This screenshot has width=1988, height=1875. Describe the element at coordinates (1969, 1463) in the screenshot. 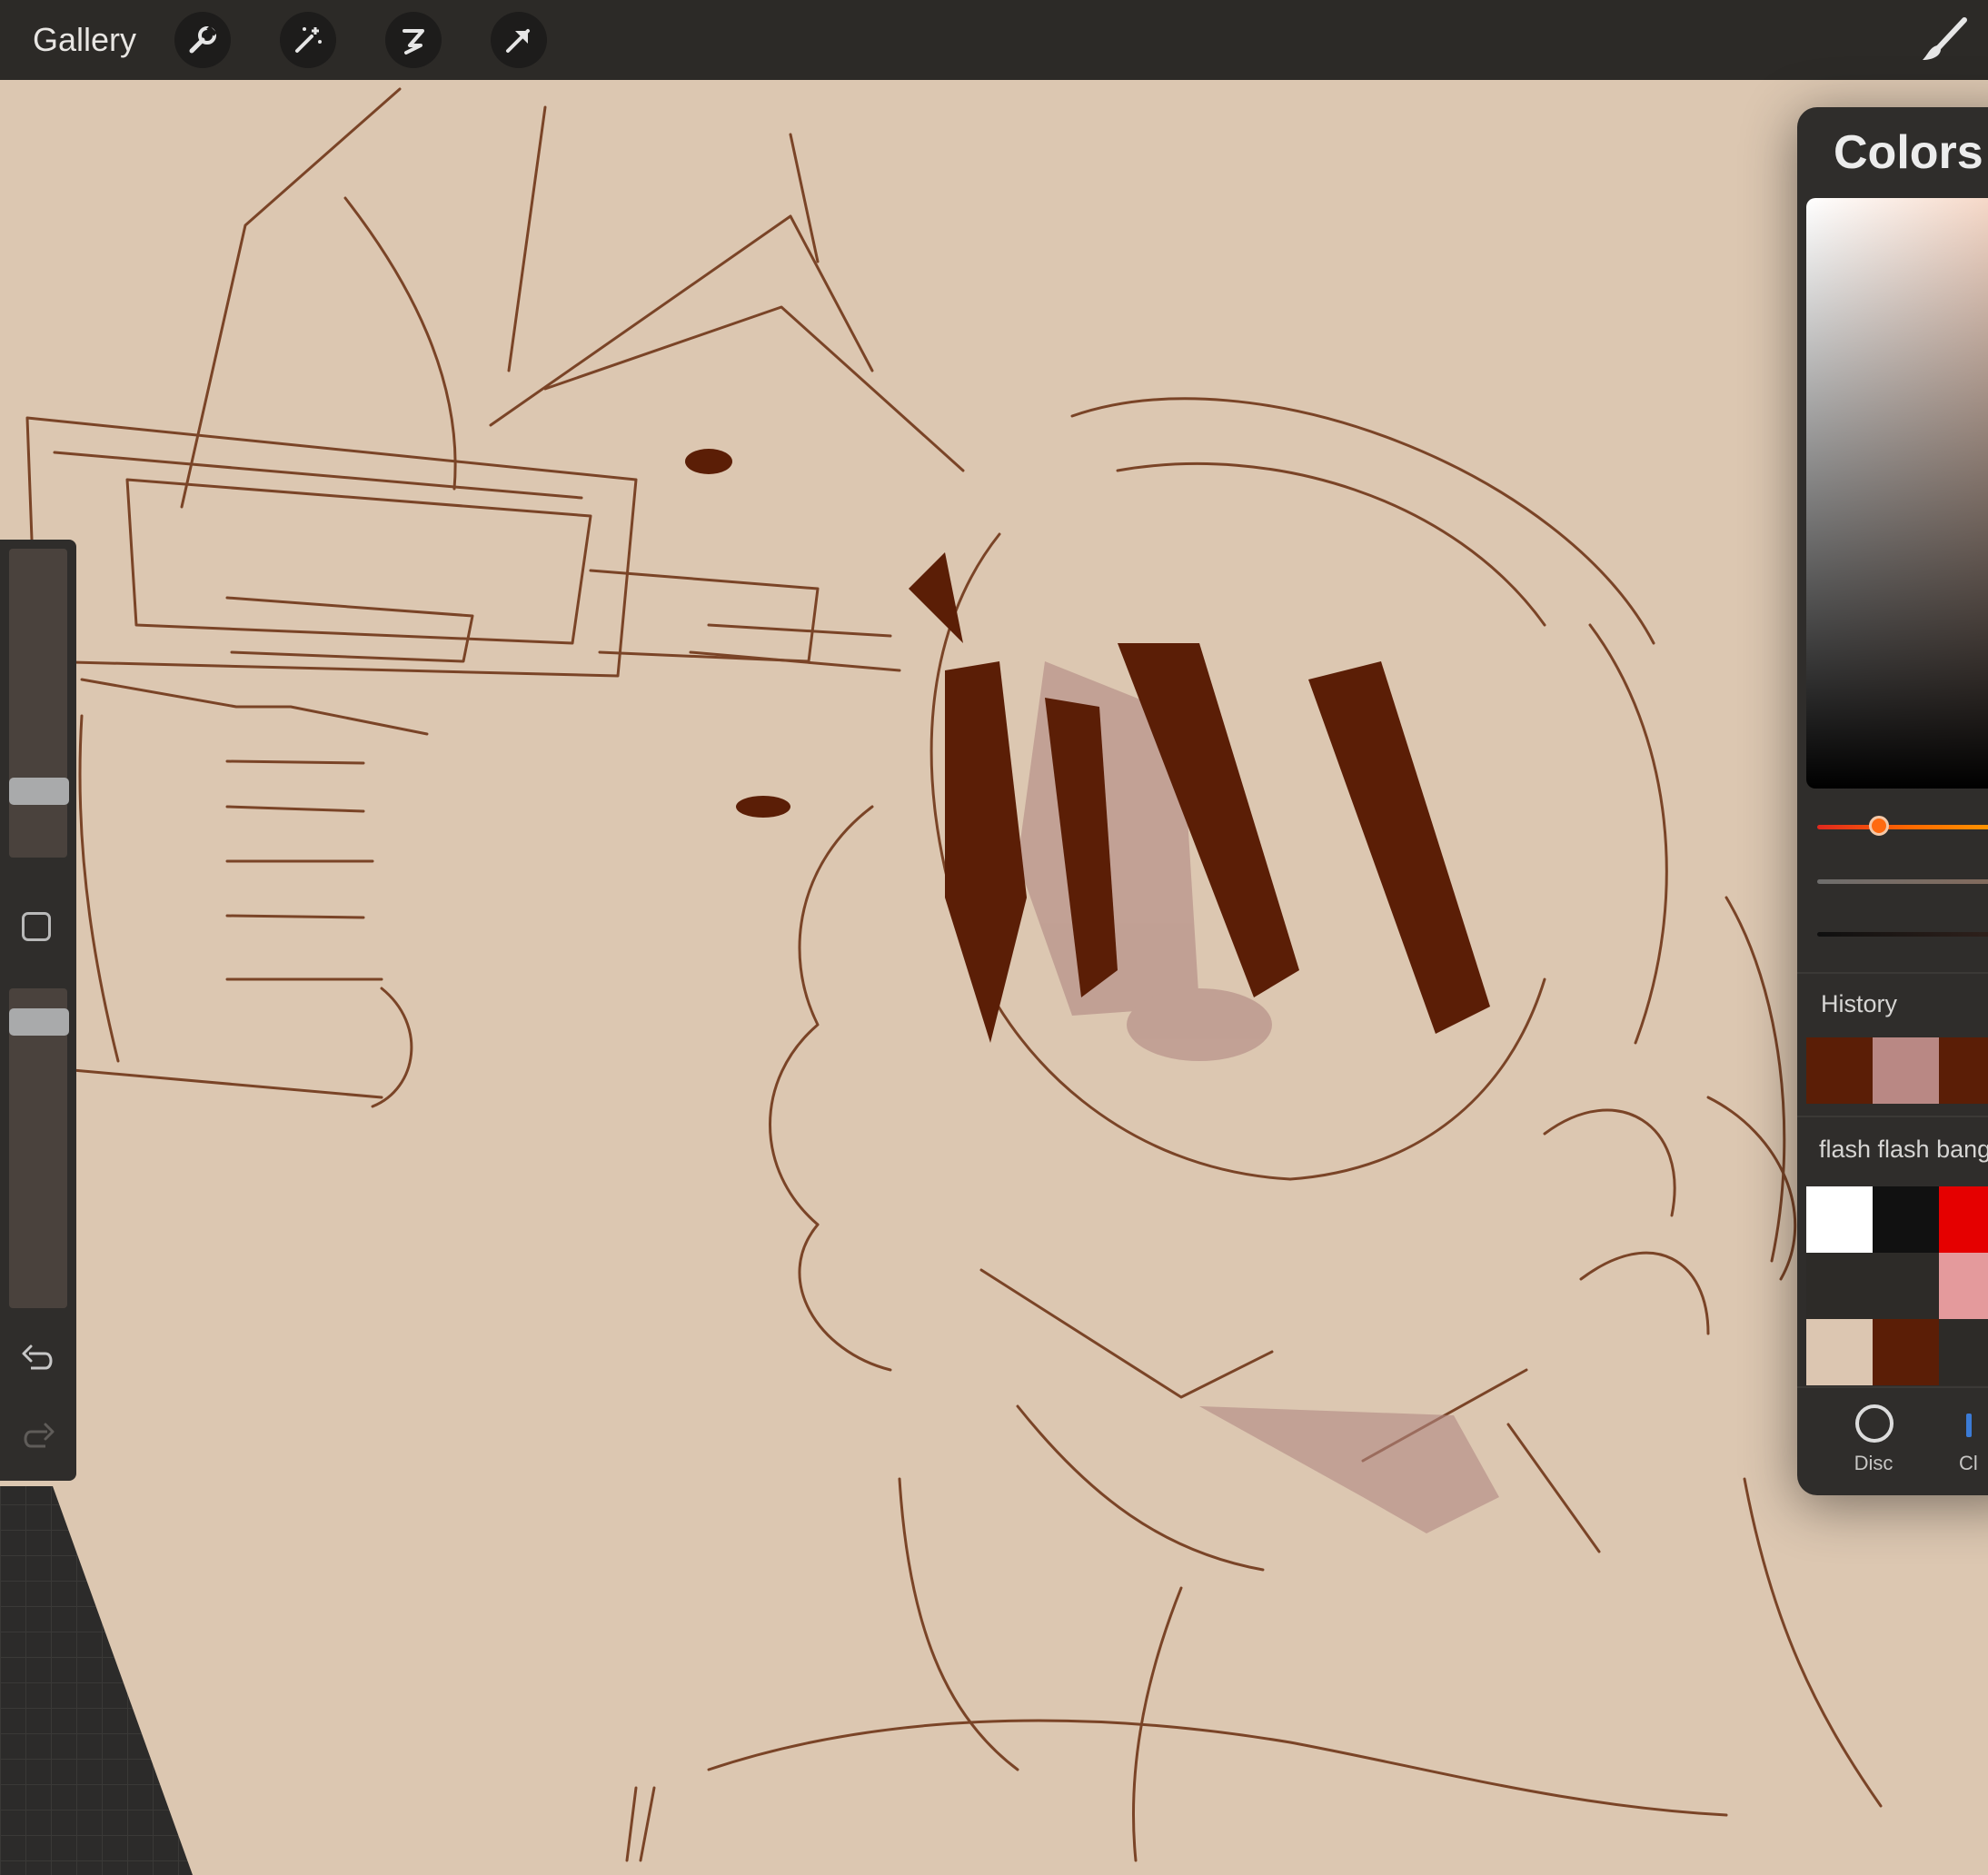

I see `tab-classic-label: Cl` at that location.